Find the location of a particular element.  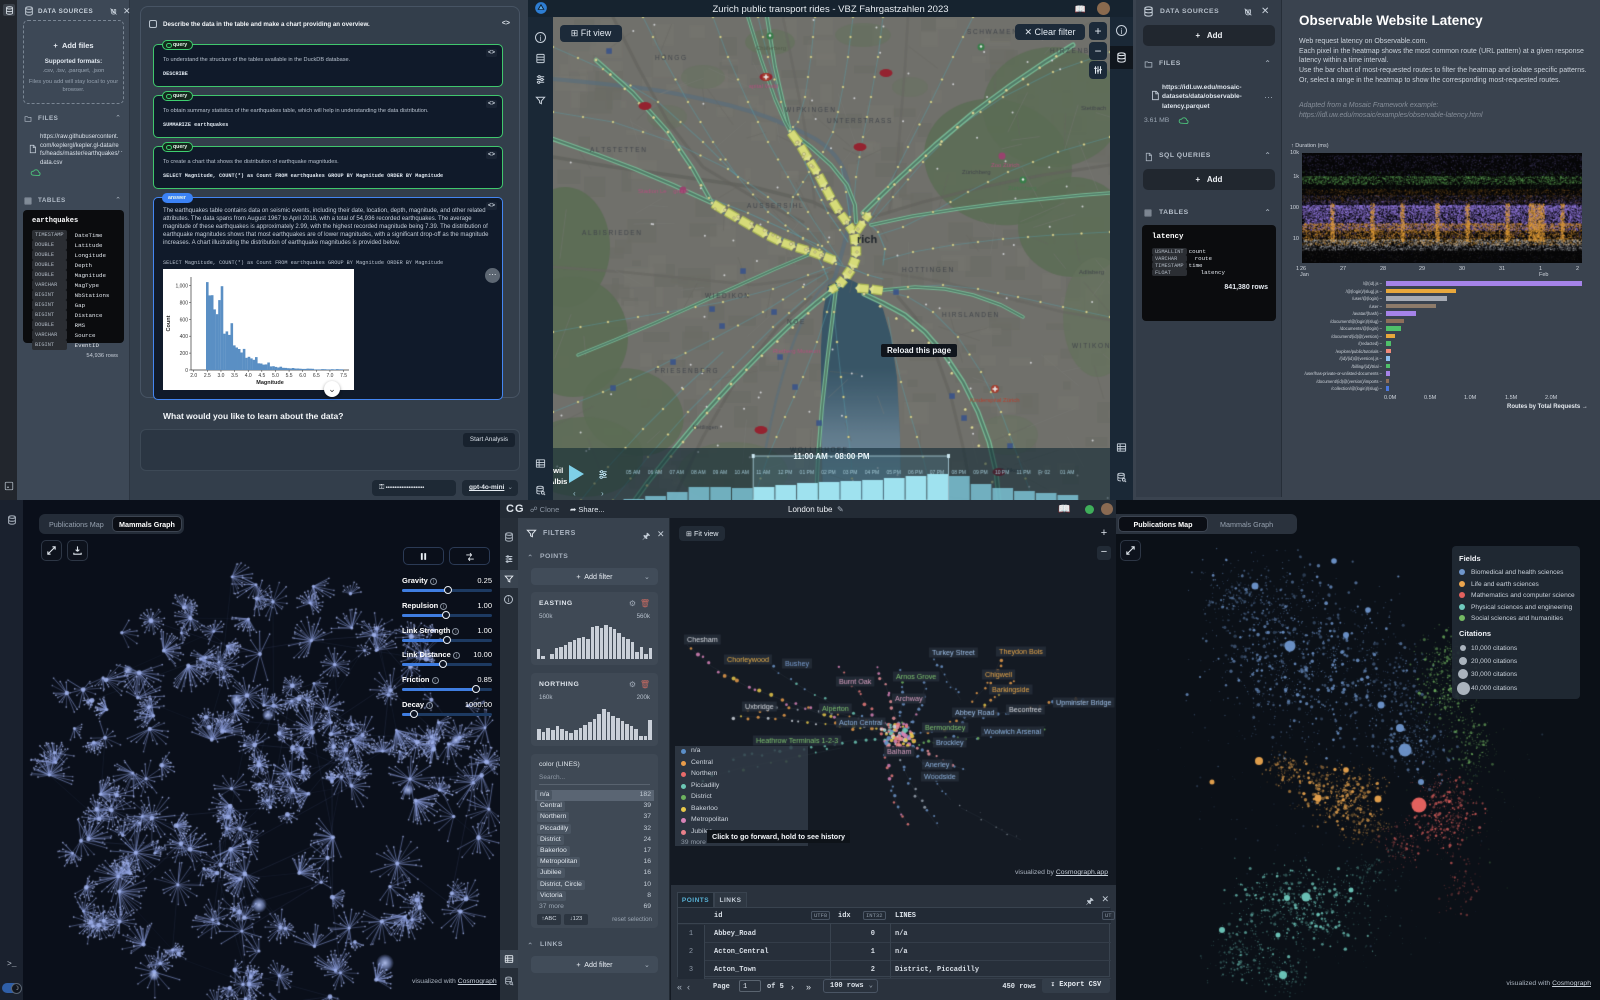

svg-text: 7.5 is located at coordinates (343, 376).